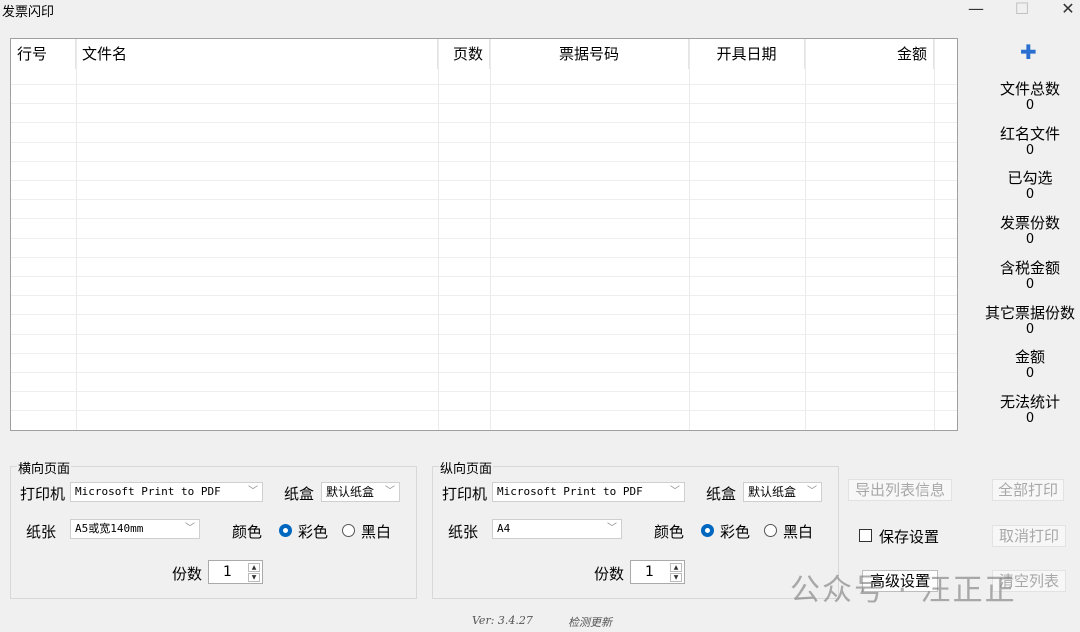  What do you see at coordinates (869, 54) in the screenshot?
I see `col-header-amount: 金额` at bounding box center [869, 54].